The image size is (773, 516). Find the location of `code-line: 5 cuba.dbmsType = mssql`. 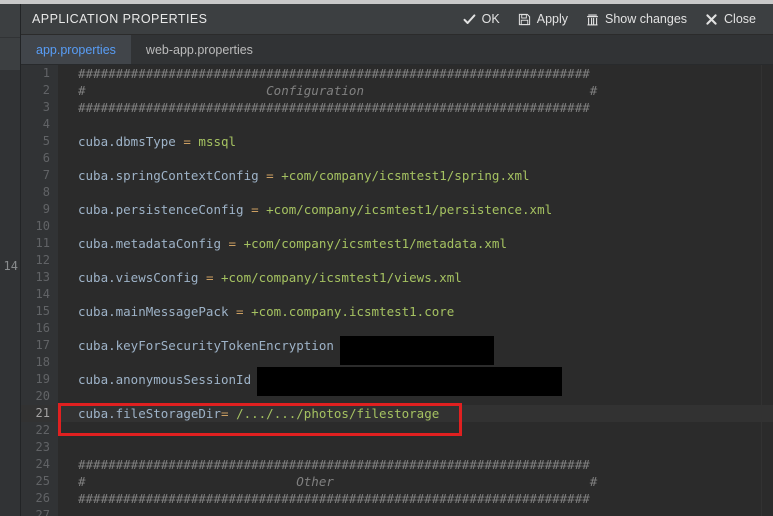

code-line: 5 cuba.dbmsType = mssql is located at coordinates (397, 141).